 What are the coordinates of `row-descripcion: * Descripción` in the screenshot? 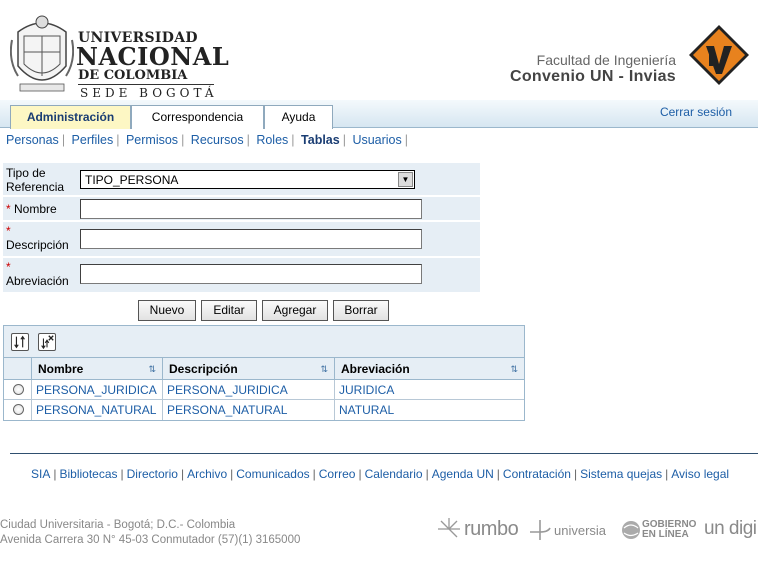 It's located at (241, 240).